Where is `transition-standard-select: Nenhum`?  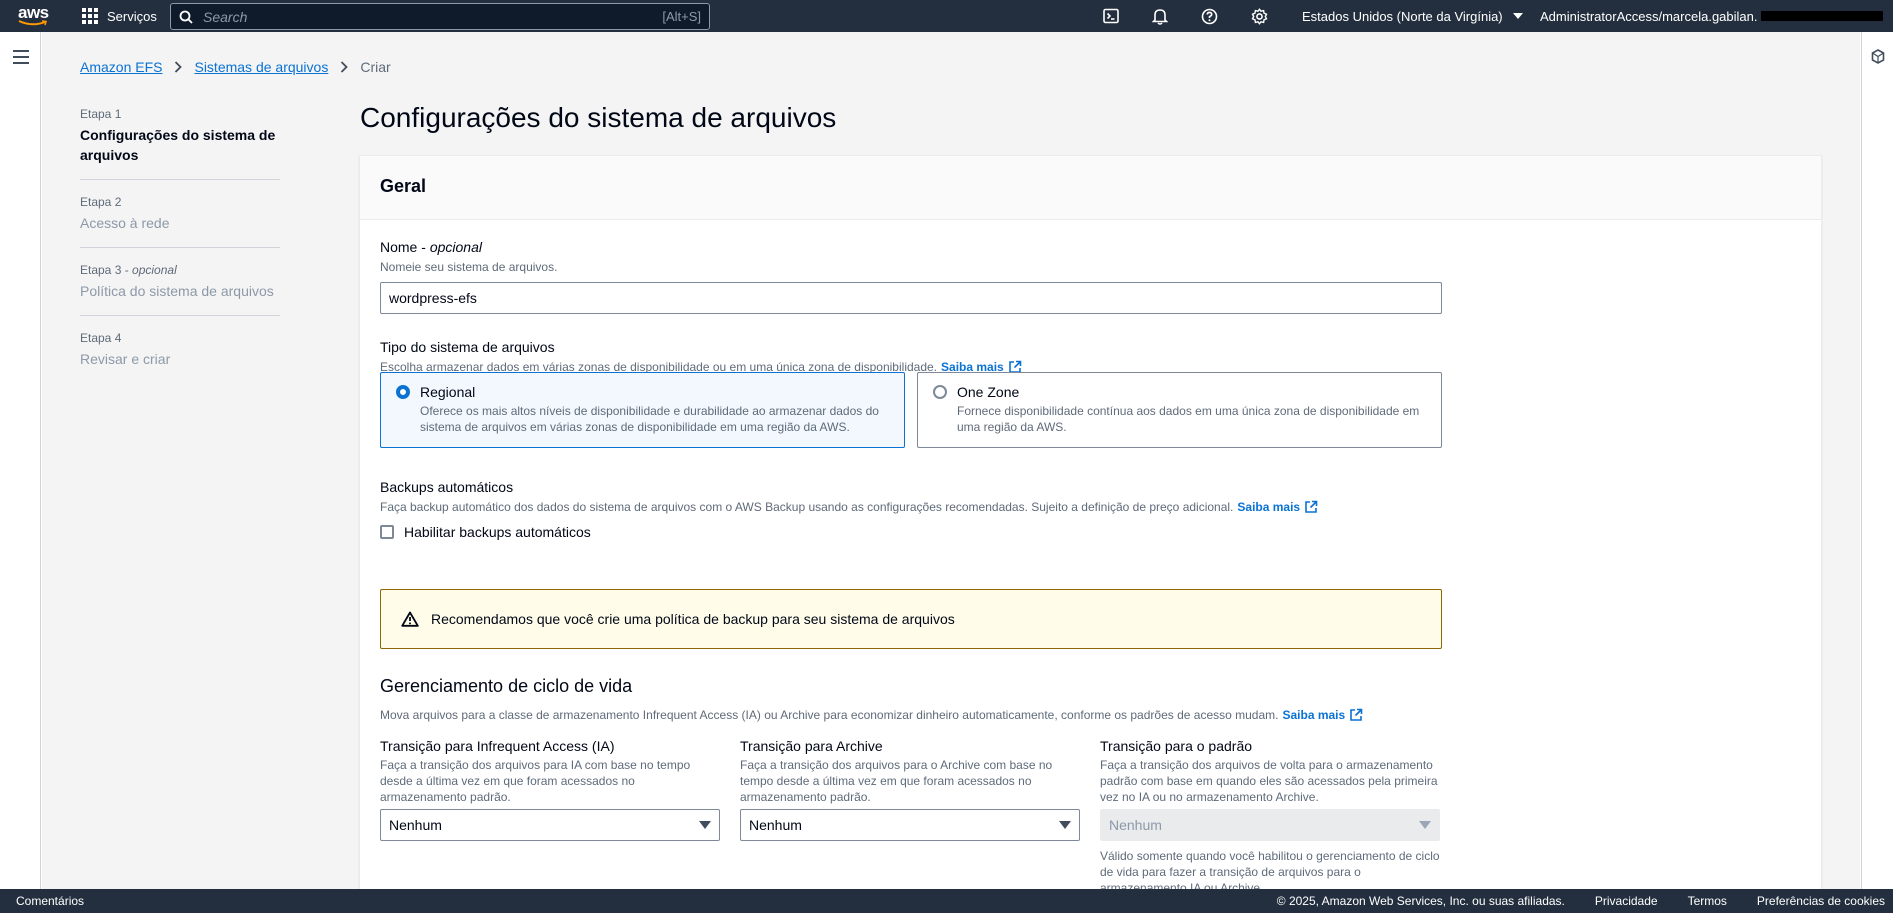
transition-standard-select: Nenhum is located at coordinates (1270, 825).